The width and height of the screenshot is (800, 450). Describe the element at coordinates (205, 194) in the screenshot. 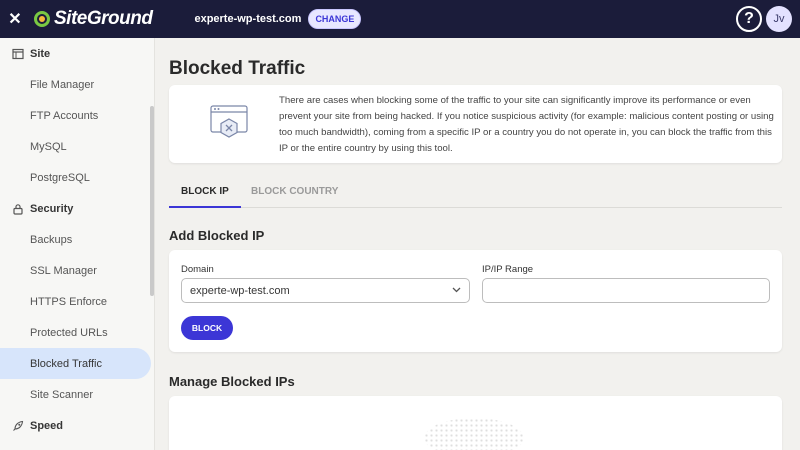

I see `tab-block-ip: BLOCK IP` at that location.